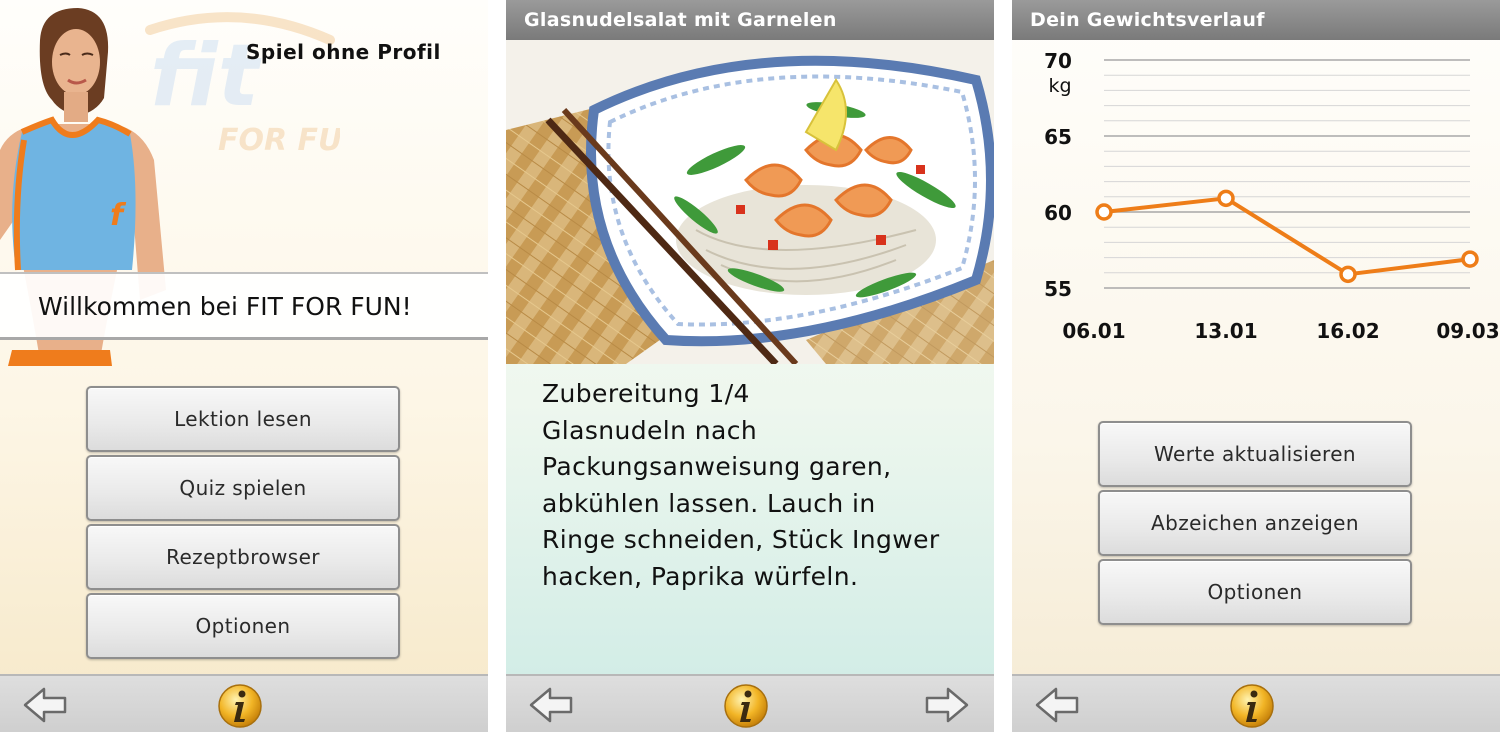 Image resolution: width=1500 pixels, height=732 pixels. I want to click on show-badges-button: Abzeichen anzeigen, so click(1255, 523).